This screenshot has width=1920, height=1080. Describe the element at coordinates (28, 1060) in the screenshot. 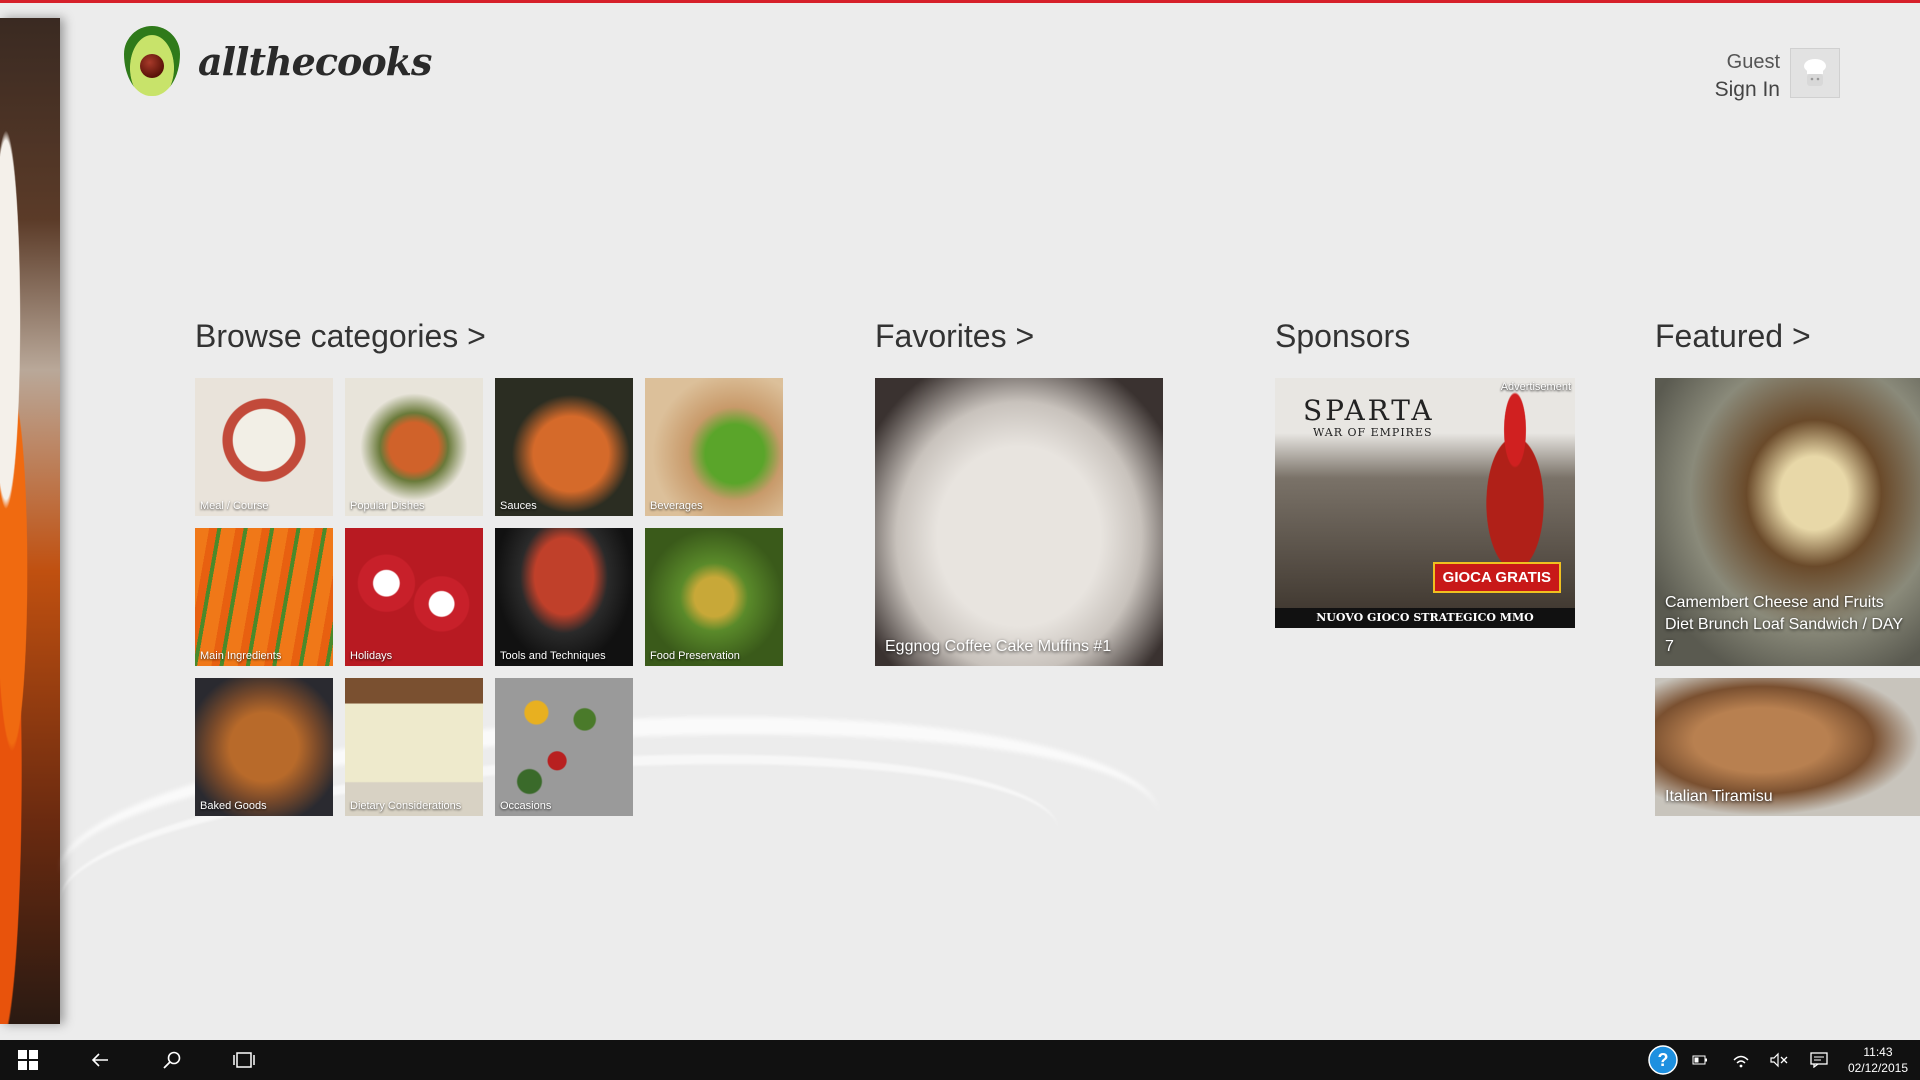

I see `windows-icon` at that location.